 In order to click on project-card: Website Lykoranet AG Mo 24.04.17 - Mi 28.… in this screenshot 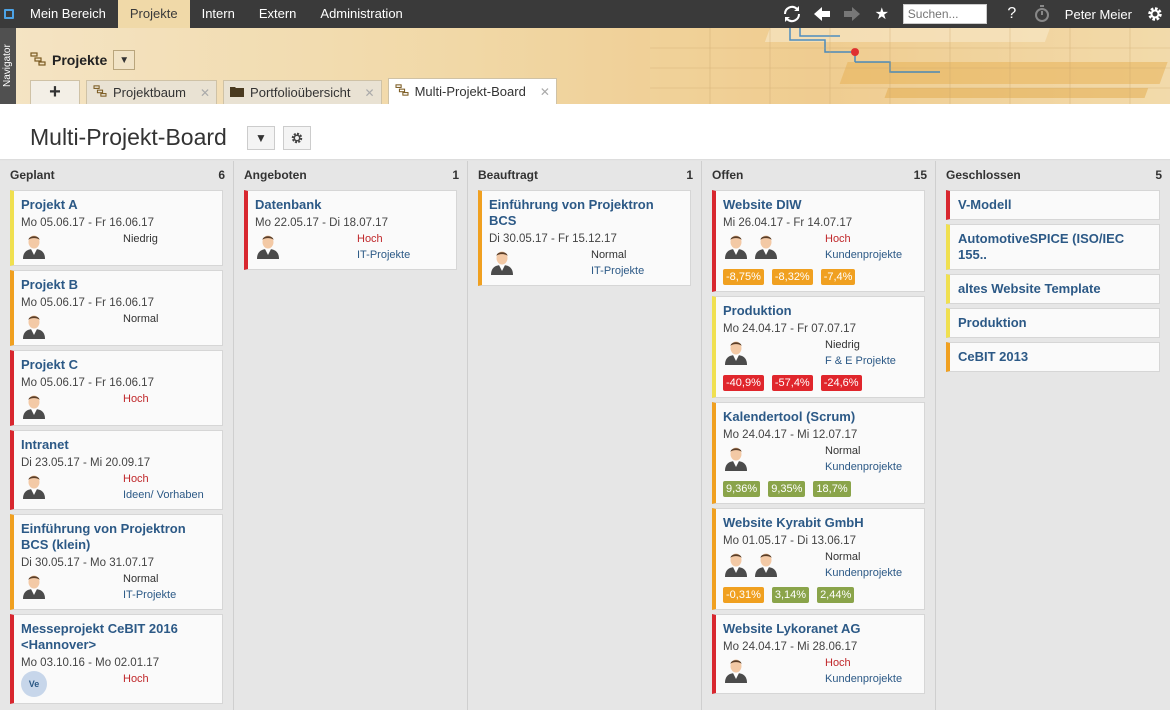, I will do `click(818, 654)`.